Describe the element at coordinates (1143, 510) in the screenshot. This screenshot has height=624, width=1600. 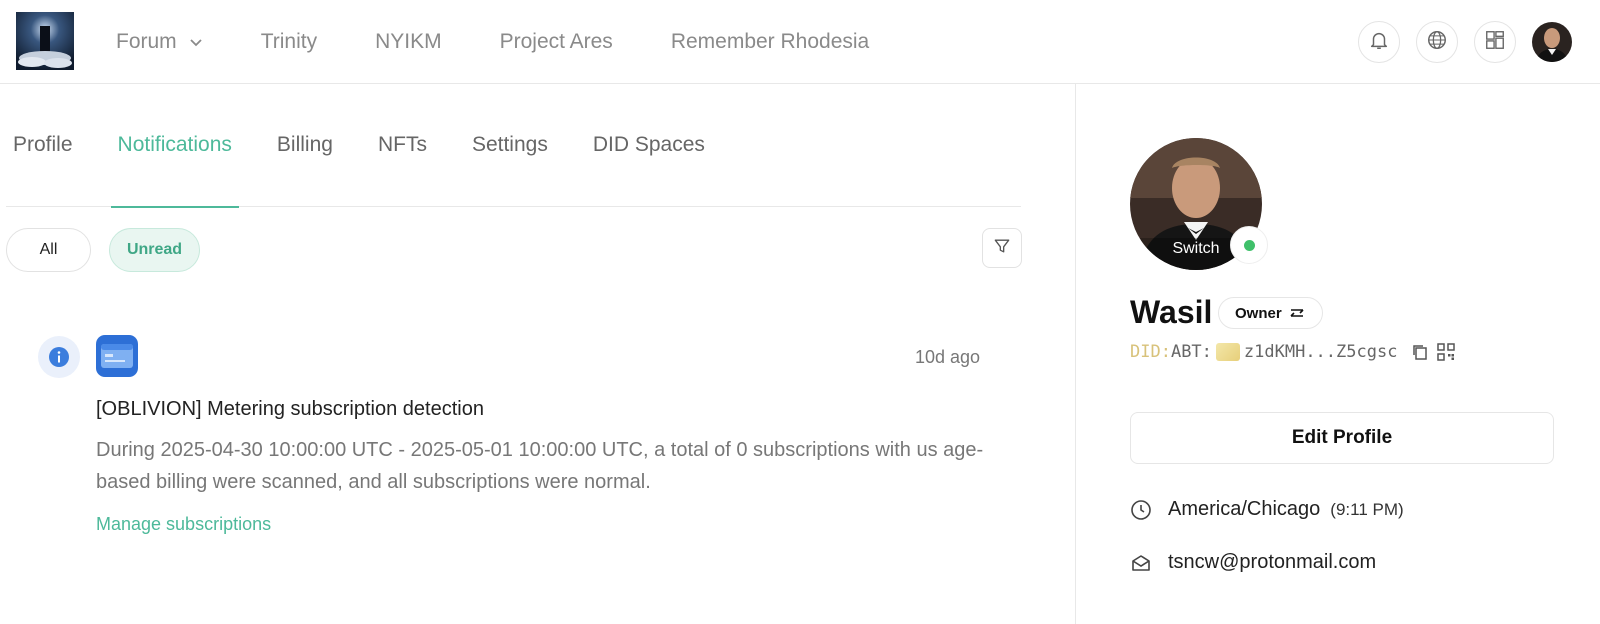
I see `clock-icon` at that location.